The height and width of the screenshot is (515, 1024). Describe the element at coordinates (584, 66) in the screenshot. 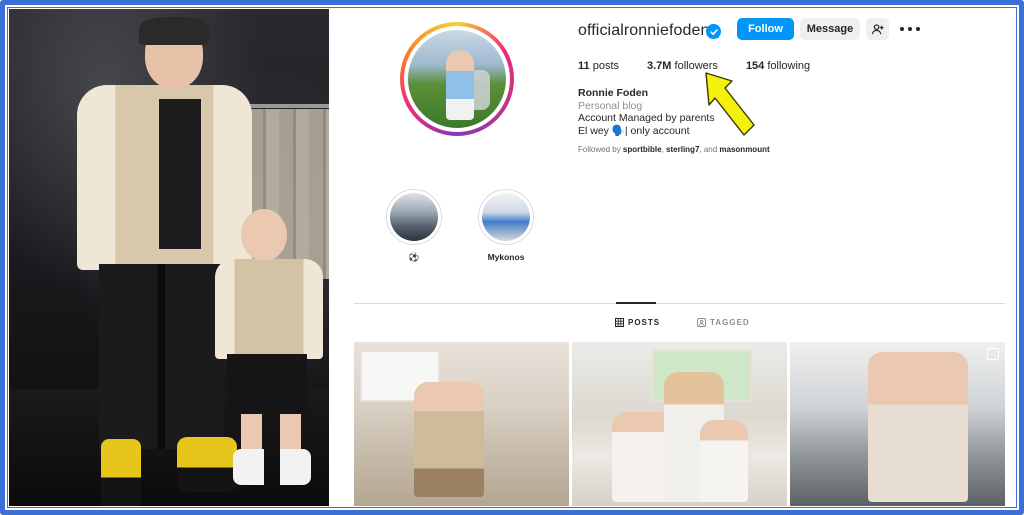

I see `posts-count: 11` at that location.